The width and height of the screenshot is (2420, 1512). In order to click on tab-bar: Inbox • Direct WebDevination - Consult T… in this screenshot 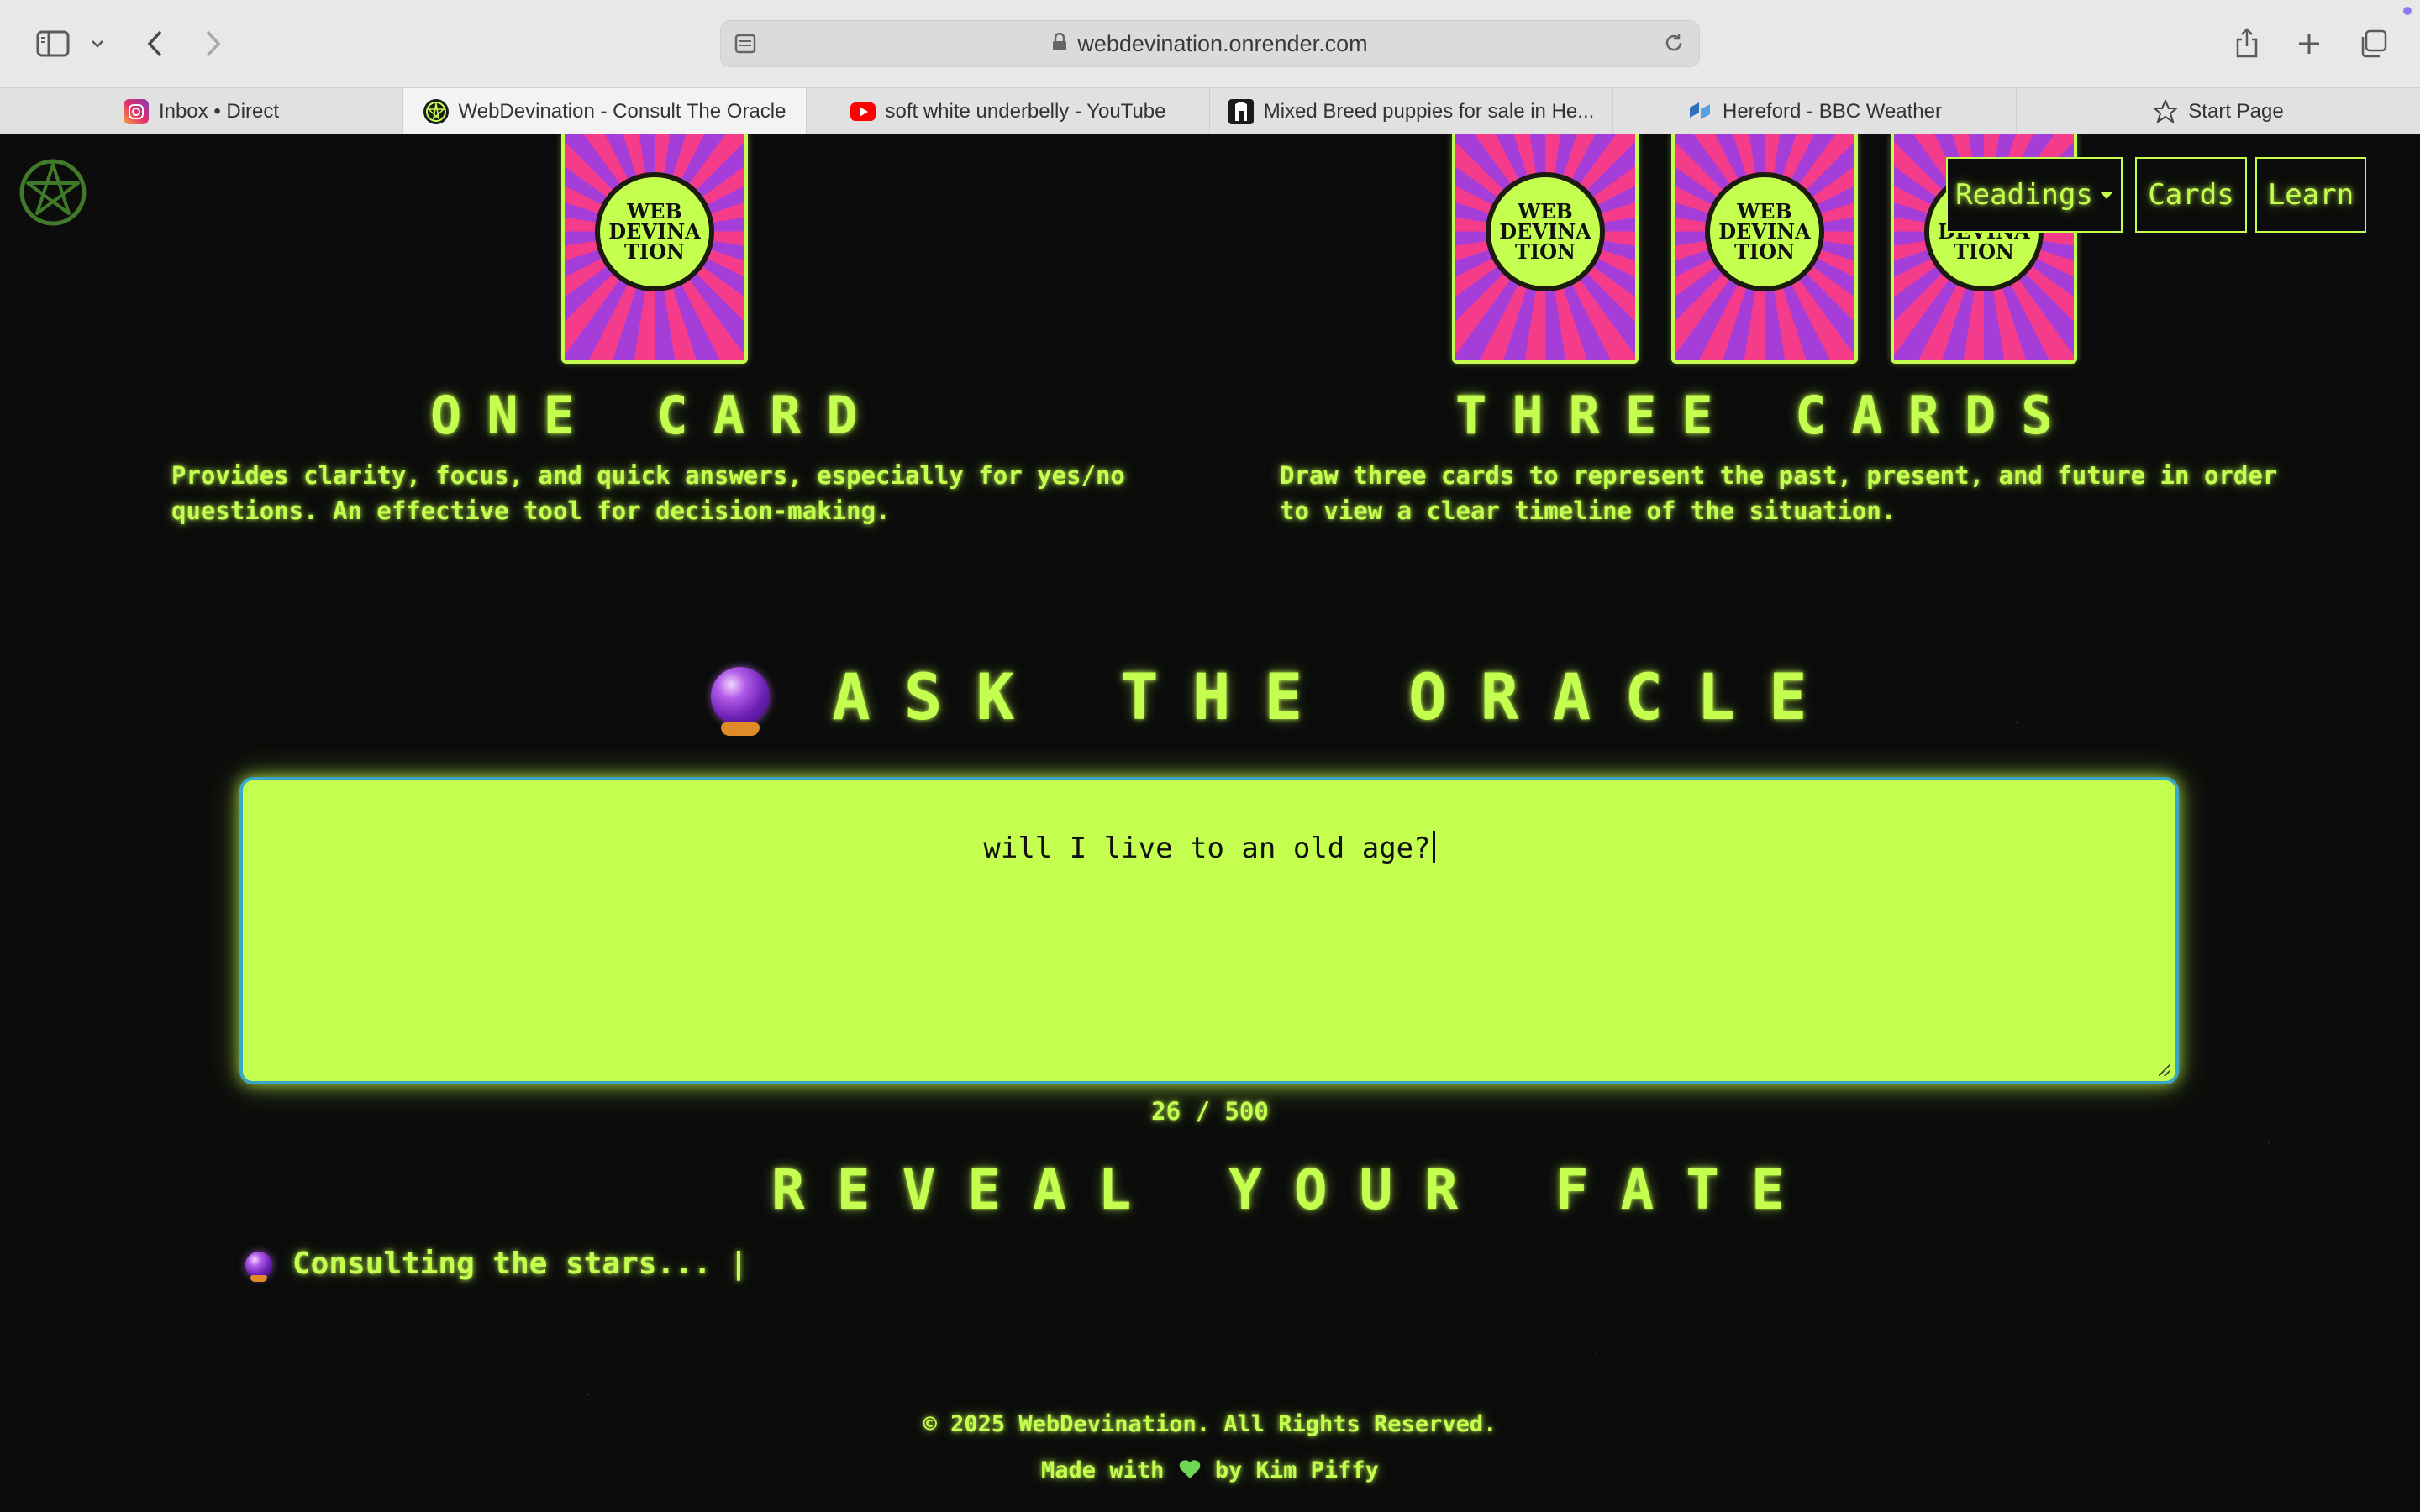, I will do `click(1210, 111)`.